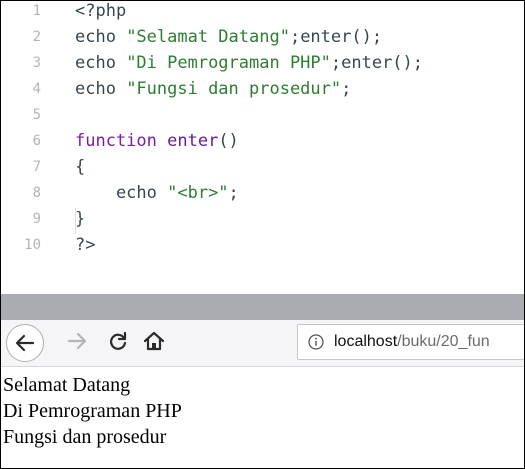  What do you see at coordinates (366, 341) in the screenshot?
I see `url-host: localhost` at bounding box center [366, 341].